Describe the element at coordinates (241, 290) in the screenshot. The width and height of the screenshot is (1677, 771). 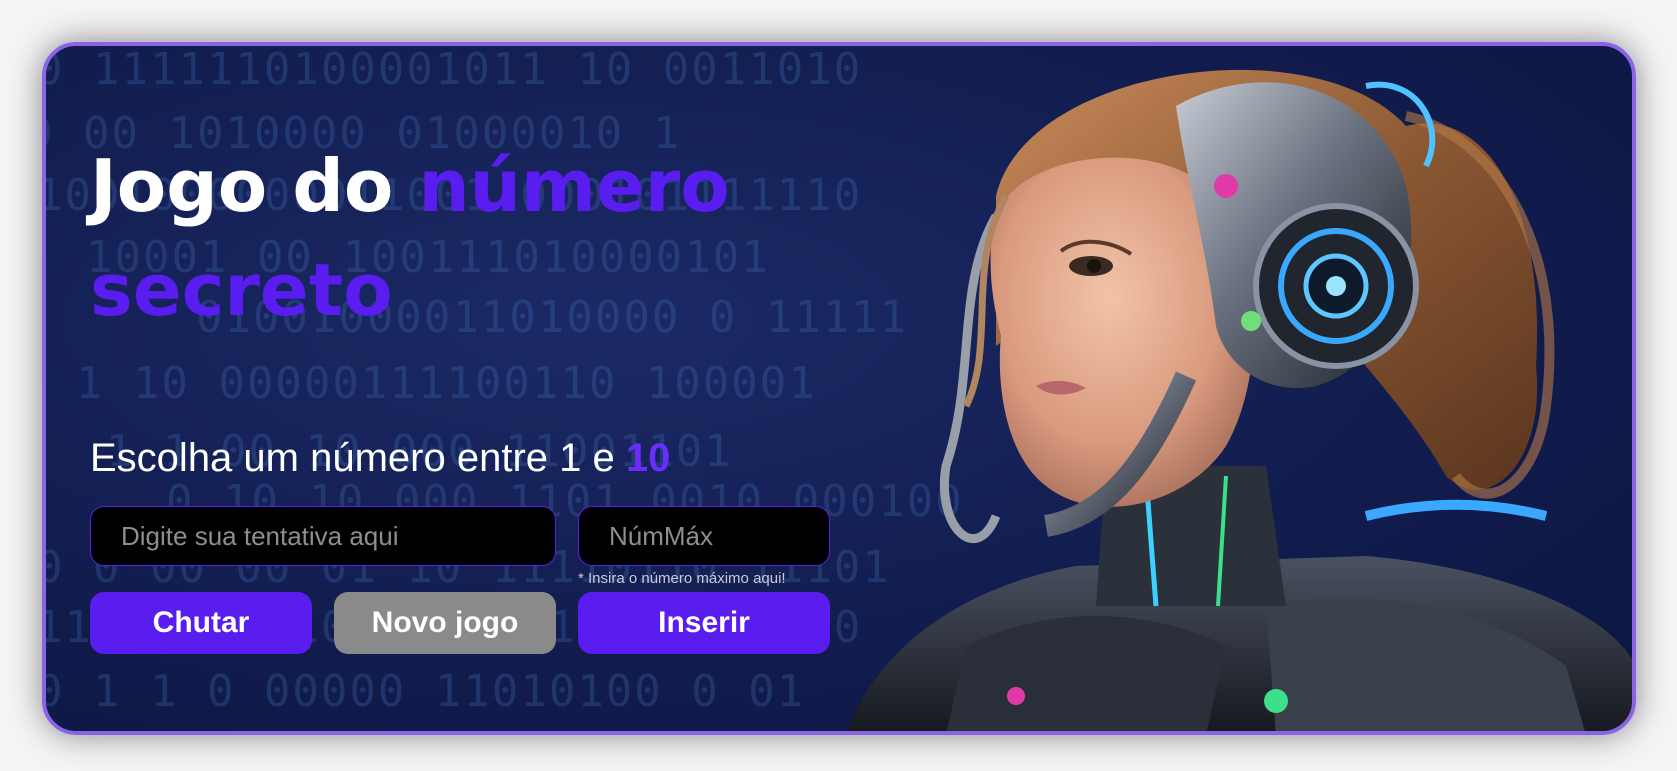
I see `title-text-accent-2: secreto` at that location.